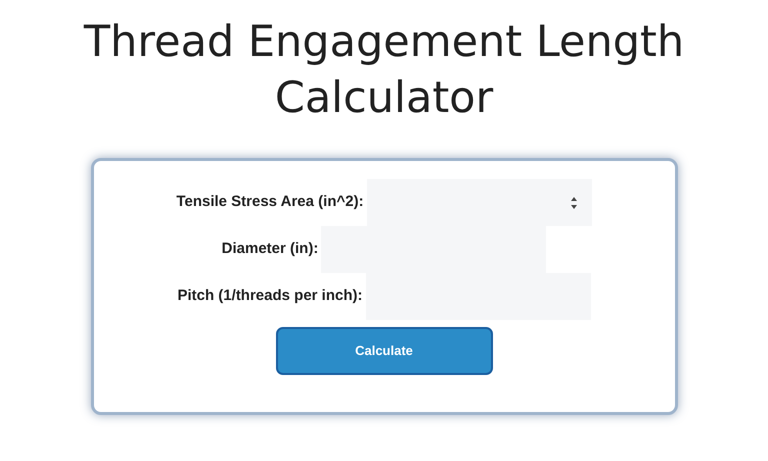 The width and height of the screenshot is (768, 461). I want to click on field-label: Diameter (in):, so click(270, 249).